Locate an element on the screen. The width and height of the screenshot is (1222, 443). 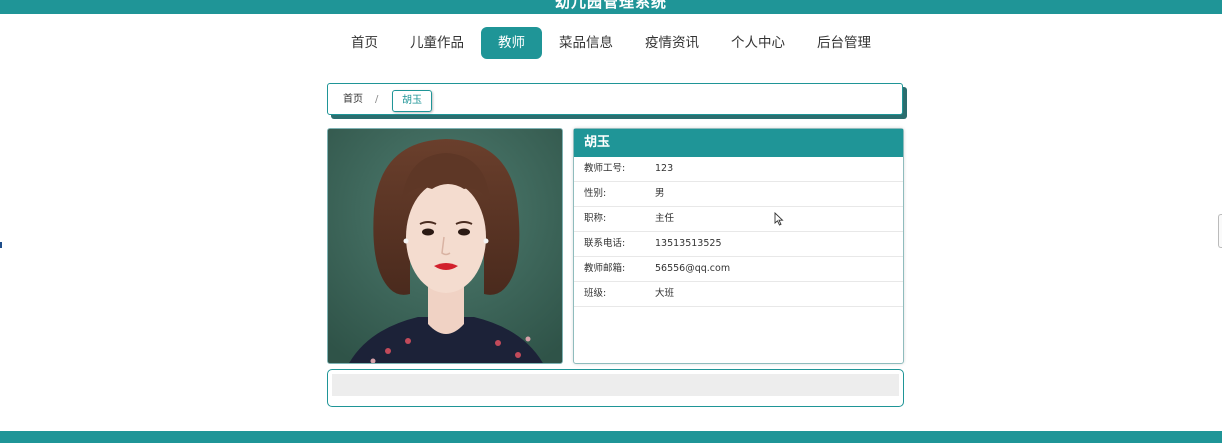
nav-item-children-works: 儿童作品 is located at coordinates (437, 43).